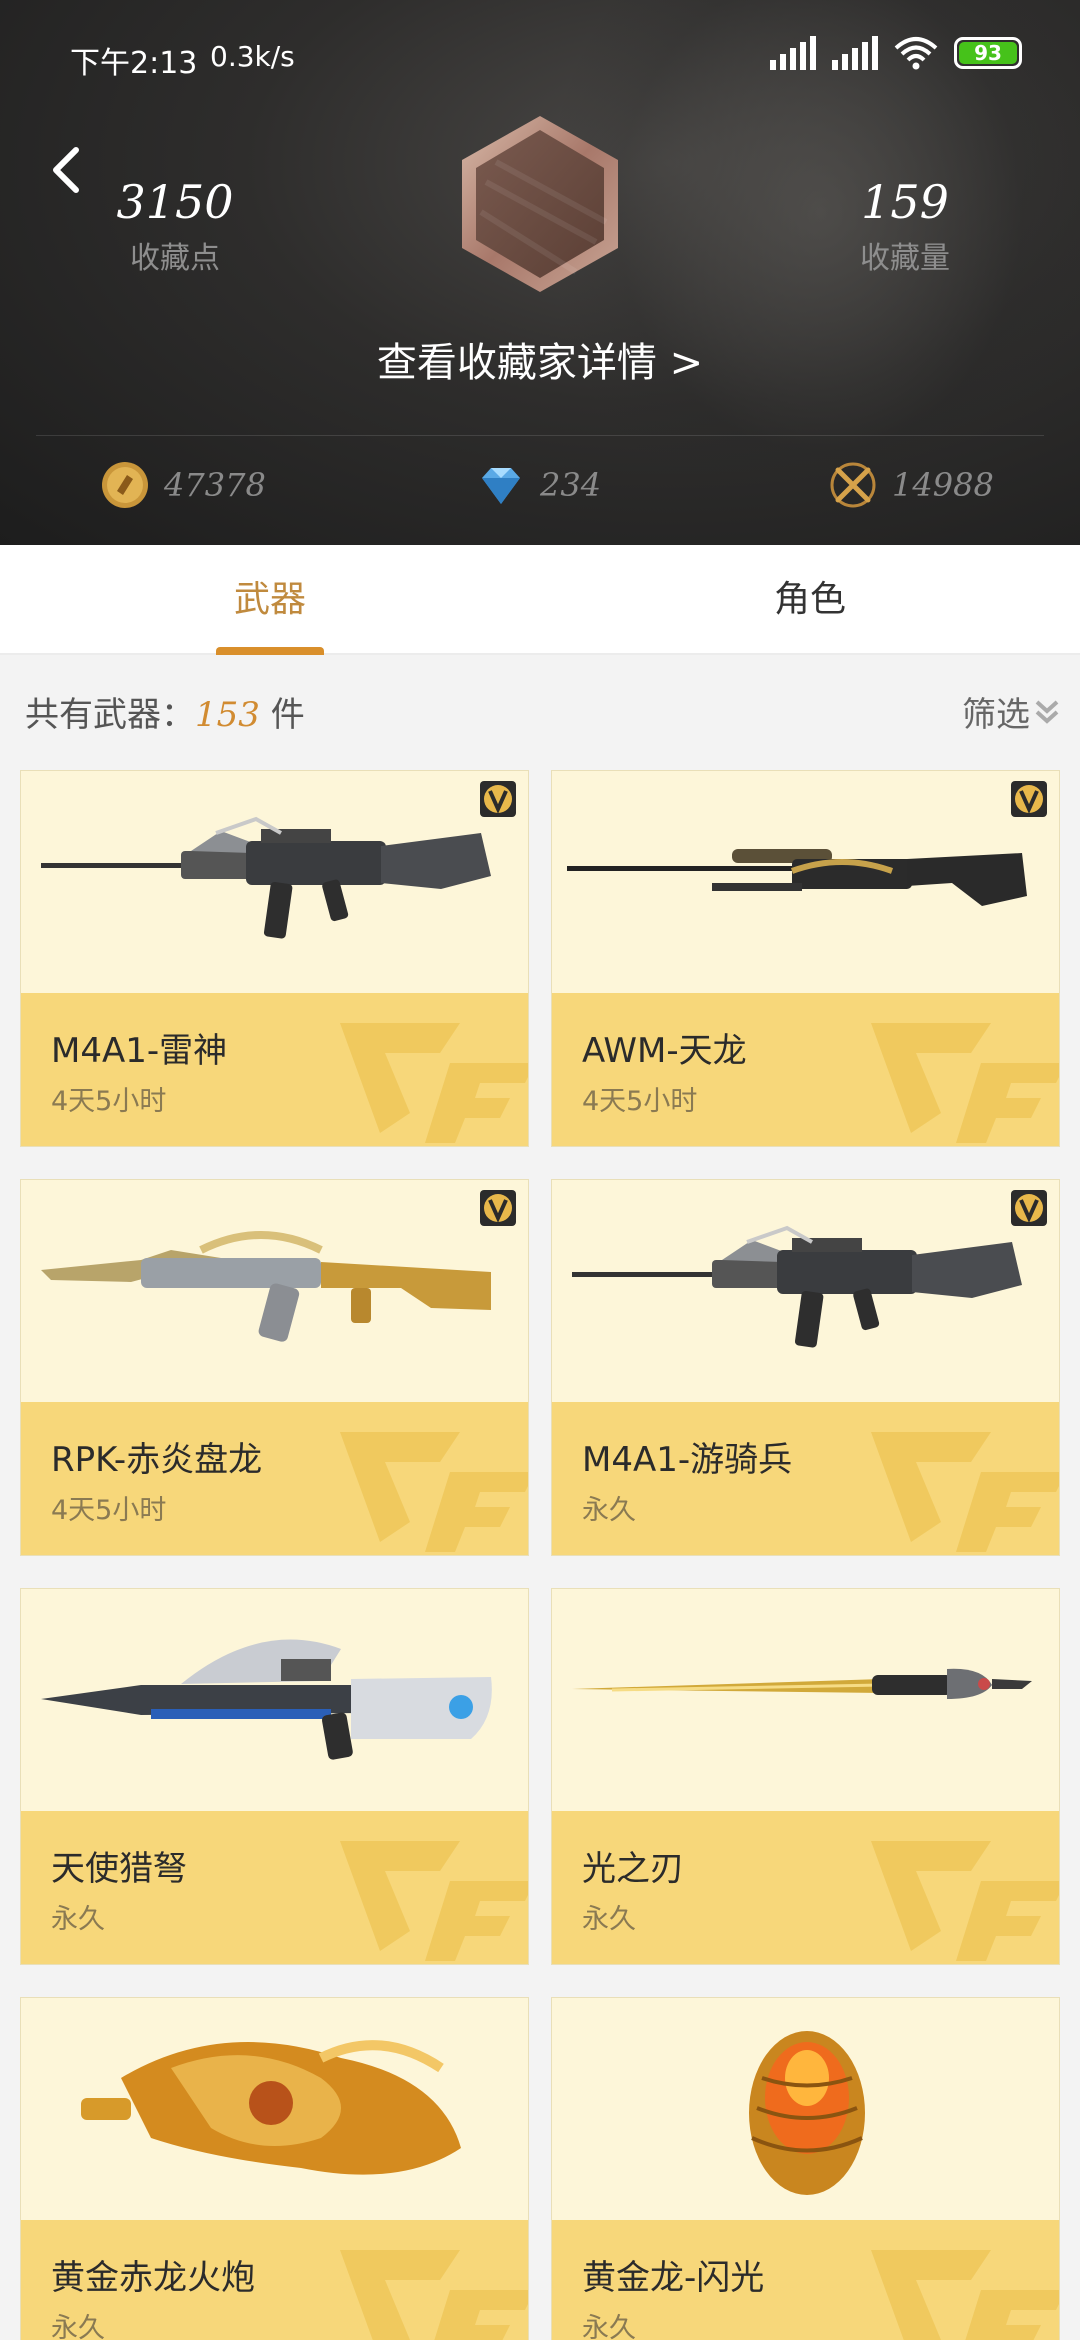 This screenshot has height=2340, width=1080. Describe the element at coordinates (916, 53) in the screenshot. I see `wifi-icon` at that location.